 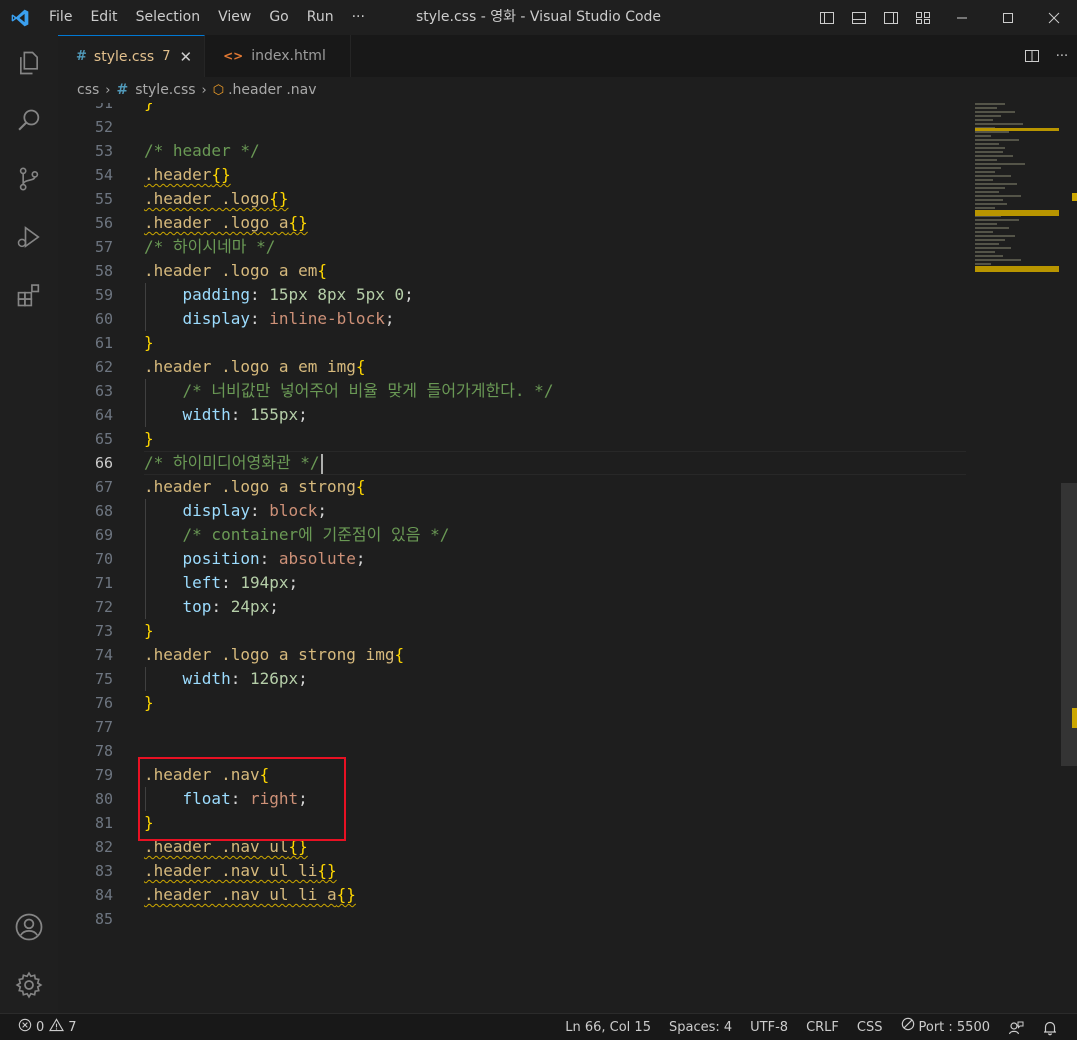 I want to click on code-line: position: absolute;, so click(x=274, y=558).